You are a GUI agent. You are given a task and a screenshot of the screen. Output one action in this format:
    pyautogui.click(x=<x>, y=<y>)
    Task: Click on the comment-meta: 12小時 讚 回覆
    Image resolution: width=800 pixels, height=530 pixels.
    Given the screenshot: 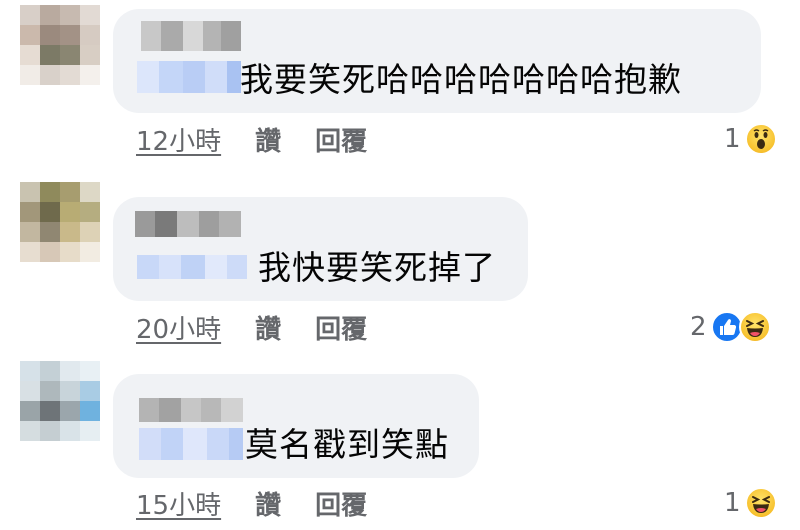 What is the action you would take?
    pyautogui.click(x=251, y=140)
    